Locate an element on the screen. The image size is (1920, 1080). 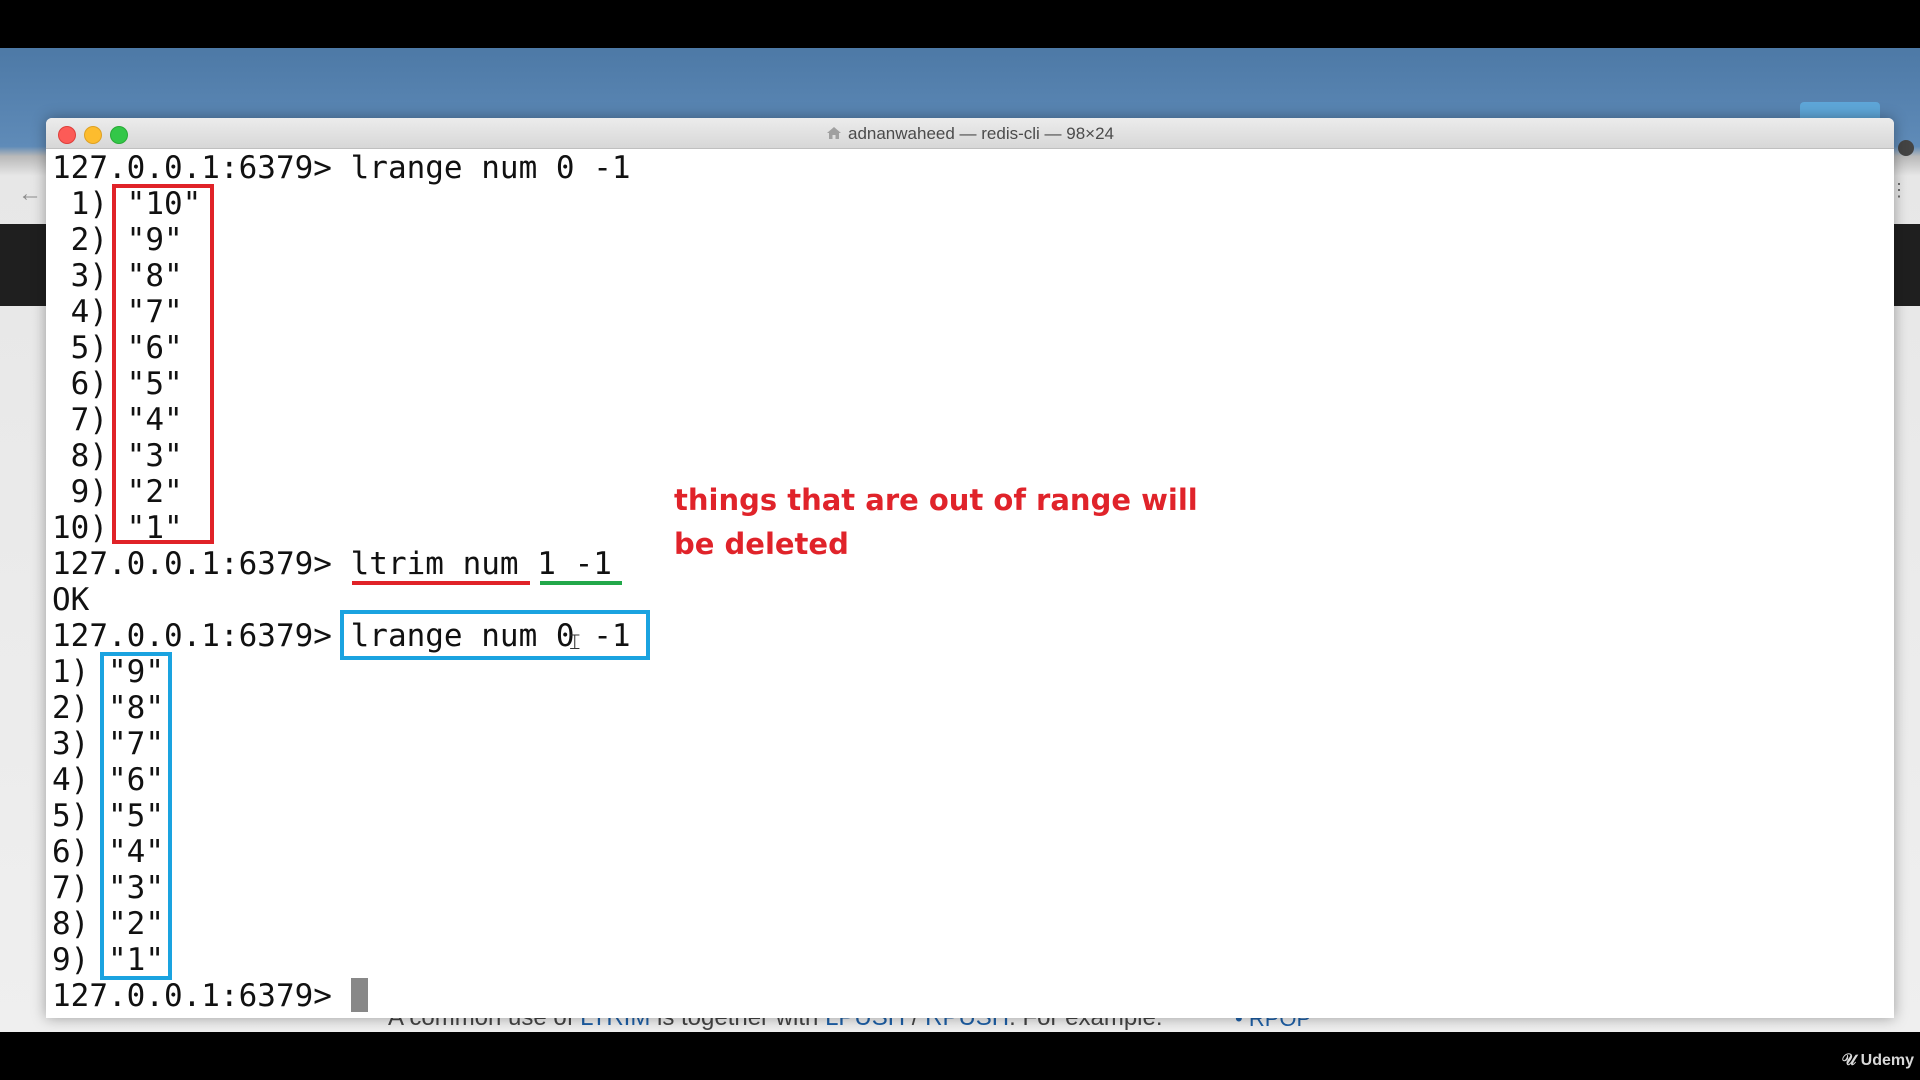
mouse-cursor-icon: 𝙸 is located at coordinates (575, 642).